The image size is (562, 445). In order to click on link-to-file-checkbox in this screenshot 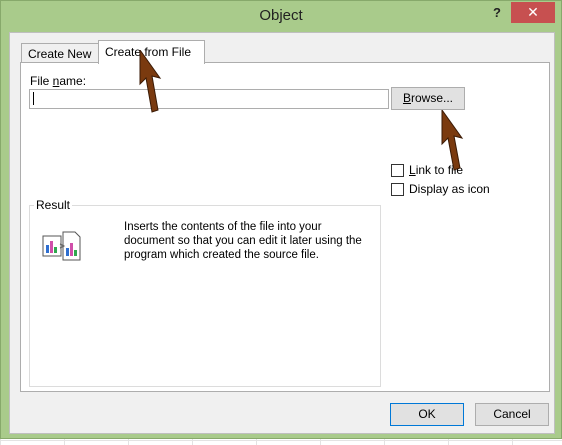, I will do `click(397, 170)`.